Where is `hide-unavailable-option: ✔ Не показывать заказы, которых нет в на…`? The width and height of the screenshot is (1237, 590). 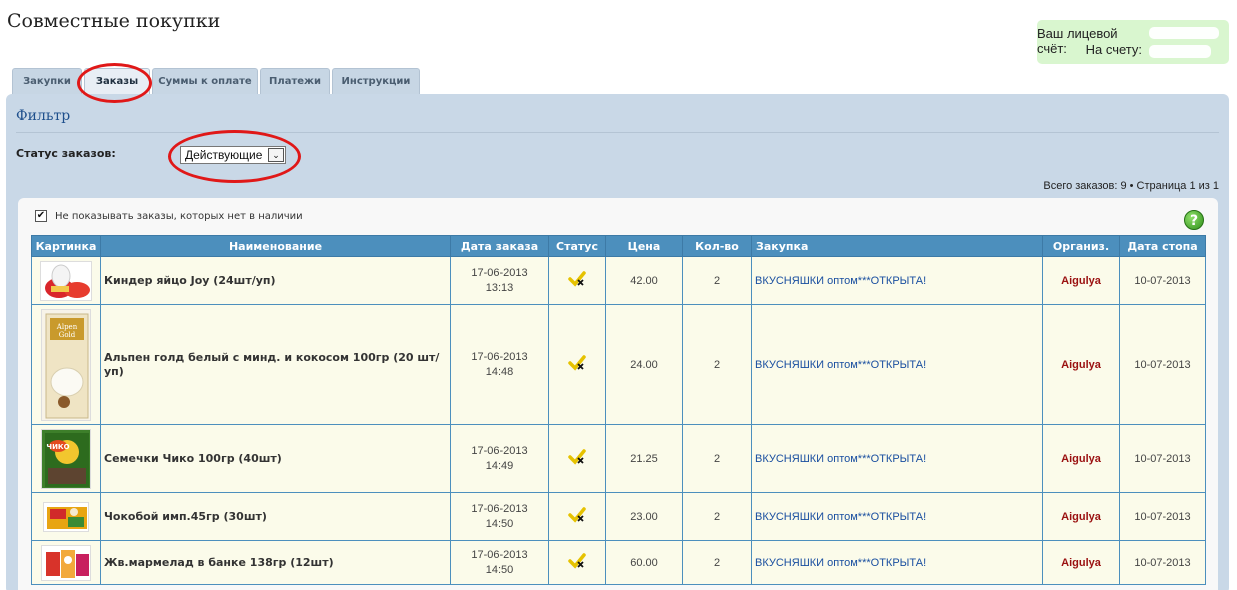
hide-unavailable-option: ✔ Не показывать заказы, которых нет в на… is located at coordinates (169, 216).